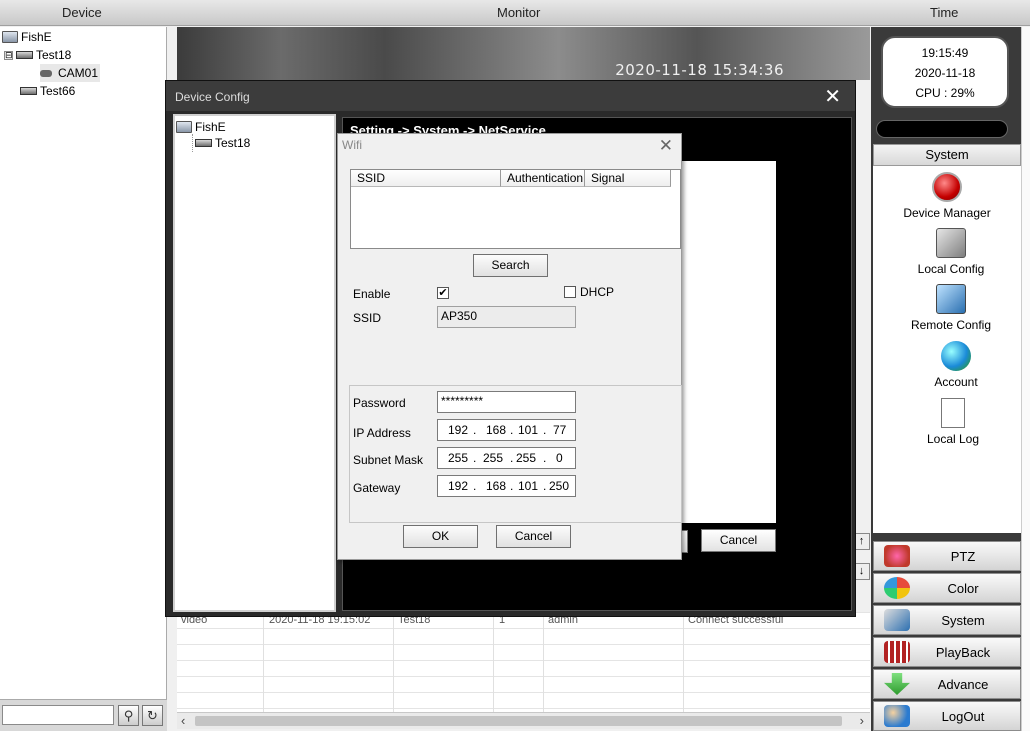 Image resolution: width=1030 pixels, height=731 pixels. Describe the element at coordinates (210, 127) in the screenshot. I see `tree-item-label: FishE` at that location.